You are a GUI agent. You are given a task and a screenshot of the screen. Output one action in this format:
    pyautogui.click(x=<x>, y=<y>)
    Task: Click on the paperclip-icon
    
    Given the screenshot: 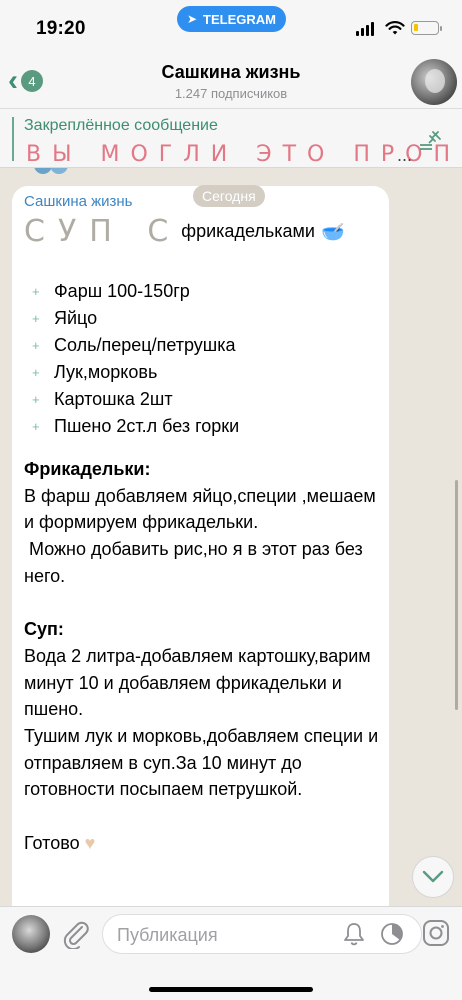 What is the action you would take?
    pyautogui.click(x=76, y=934)
    